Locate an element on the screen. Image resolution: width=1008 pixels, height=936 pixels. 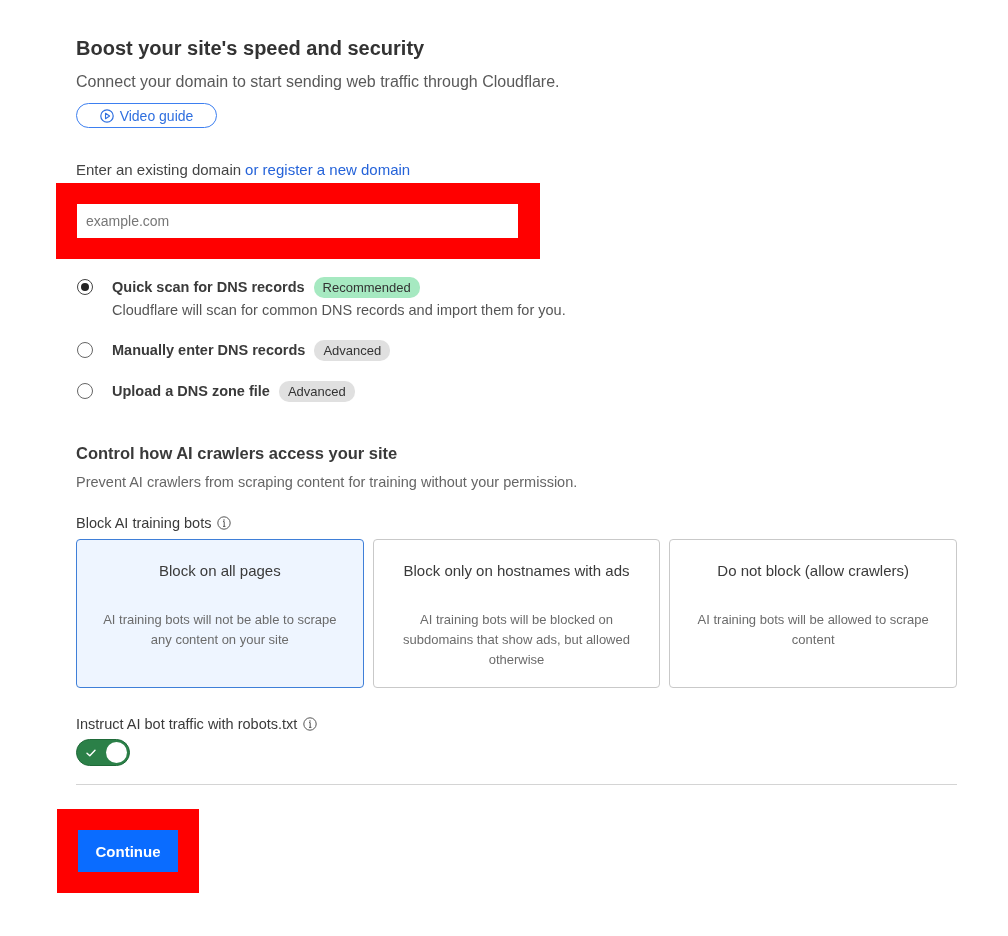
page-subtitle: Connect your domain to start sending web traffic through Cloudflare. is located at coordinates (318, 82).